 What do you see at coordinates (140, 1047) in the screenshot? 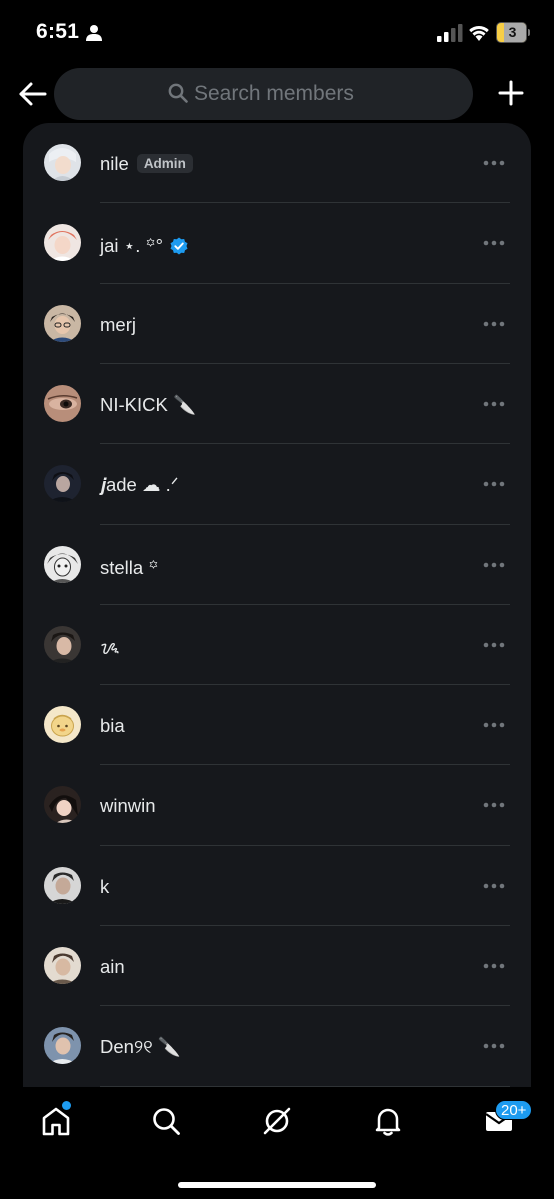
I see `member-name: Den୨୧ 🔪` at bounding box center [140, 1047].